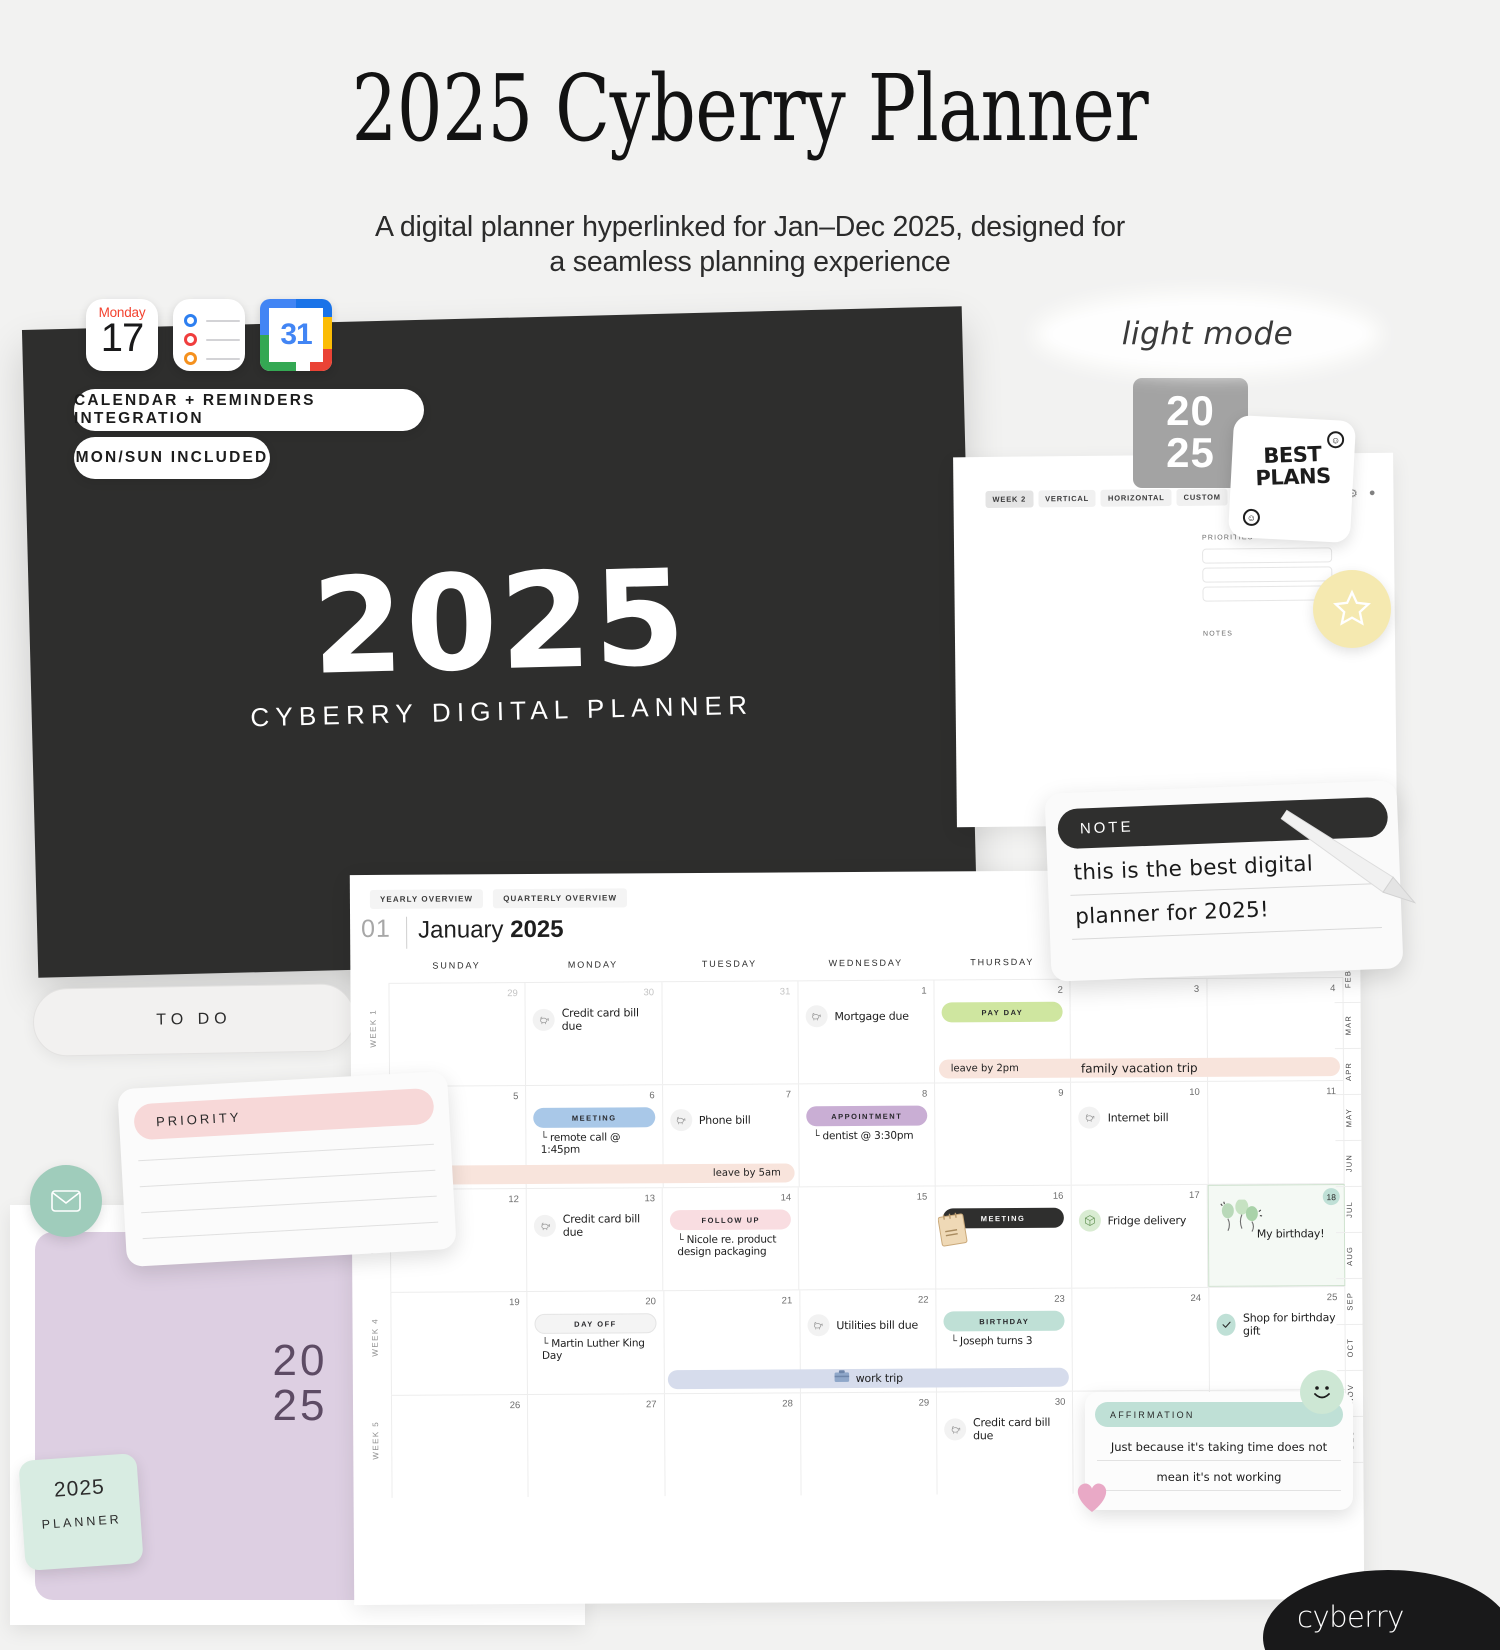 Image resolution: width=1500 pixels, height=1650 pixels. I want to click on tab-quarterly-overview: QUARTERLY OVERVIEW, so click(560, 898).